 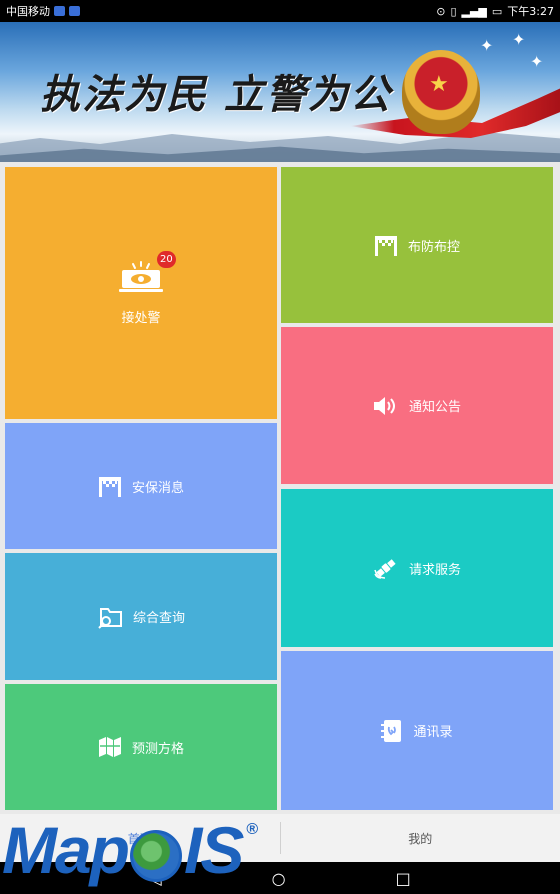 I want to click on banner-slogan: 执法为民 立警为公, so click(x=216, y=94).